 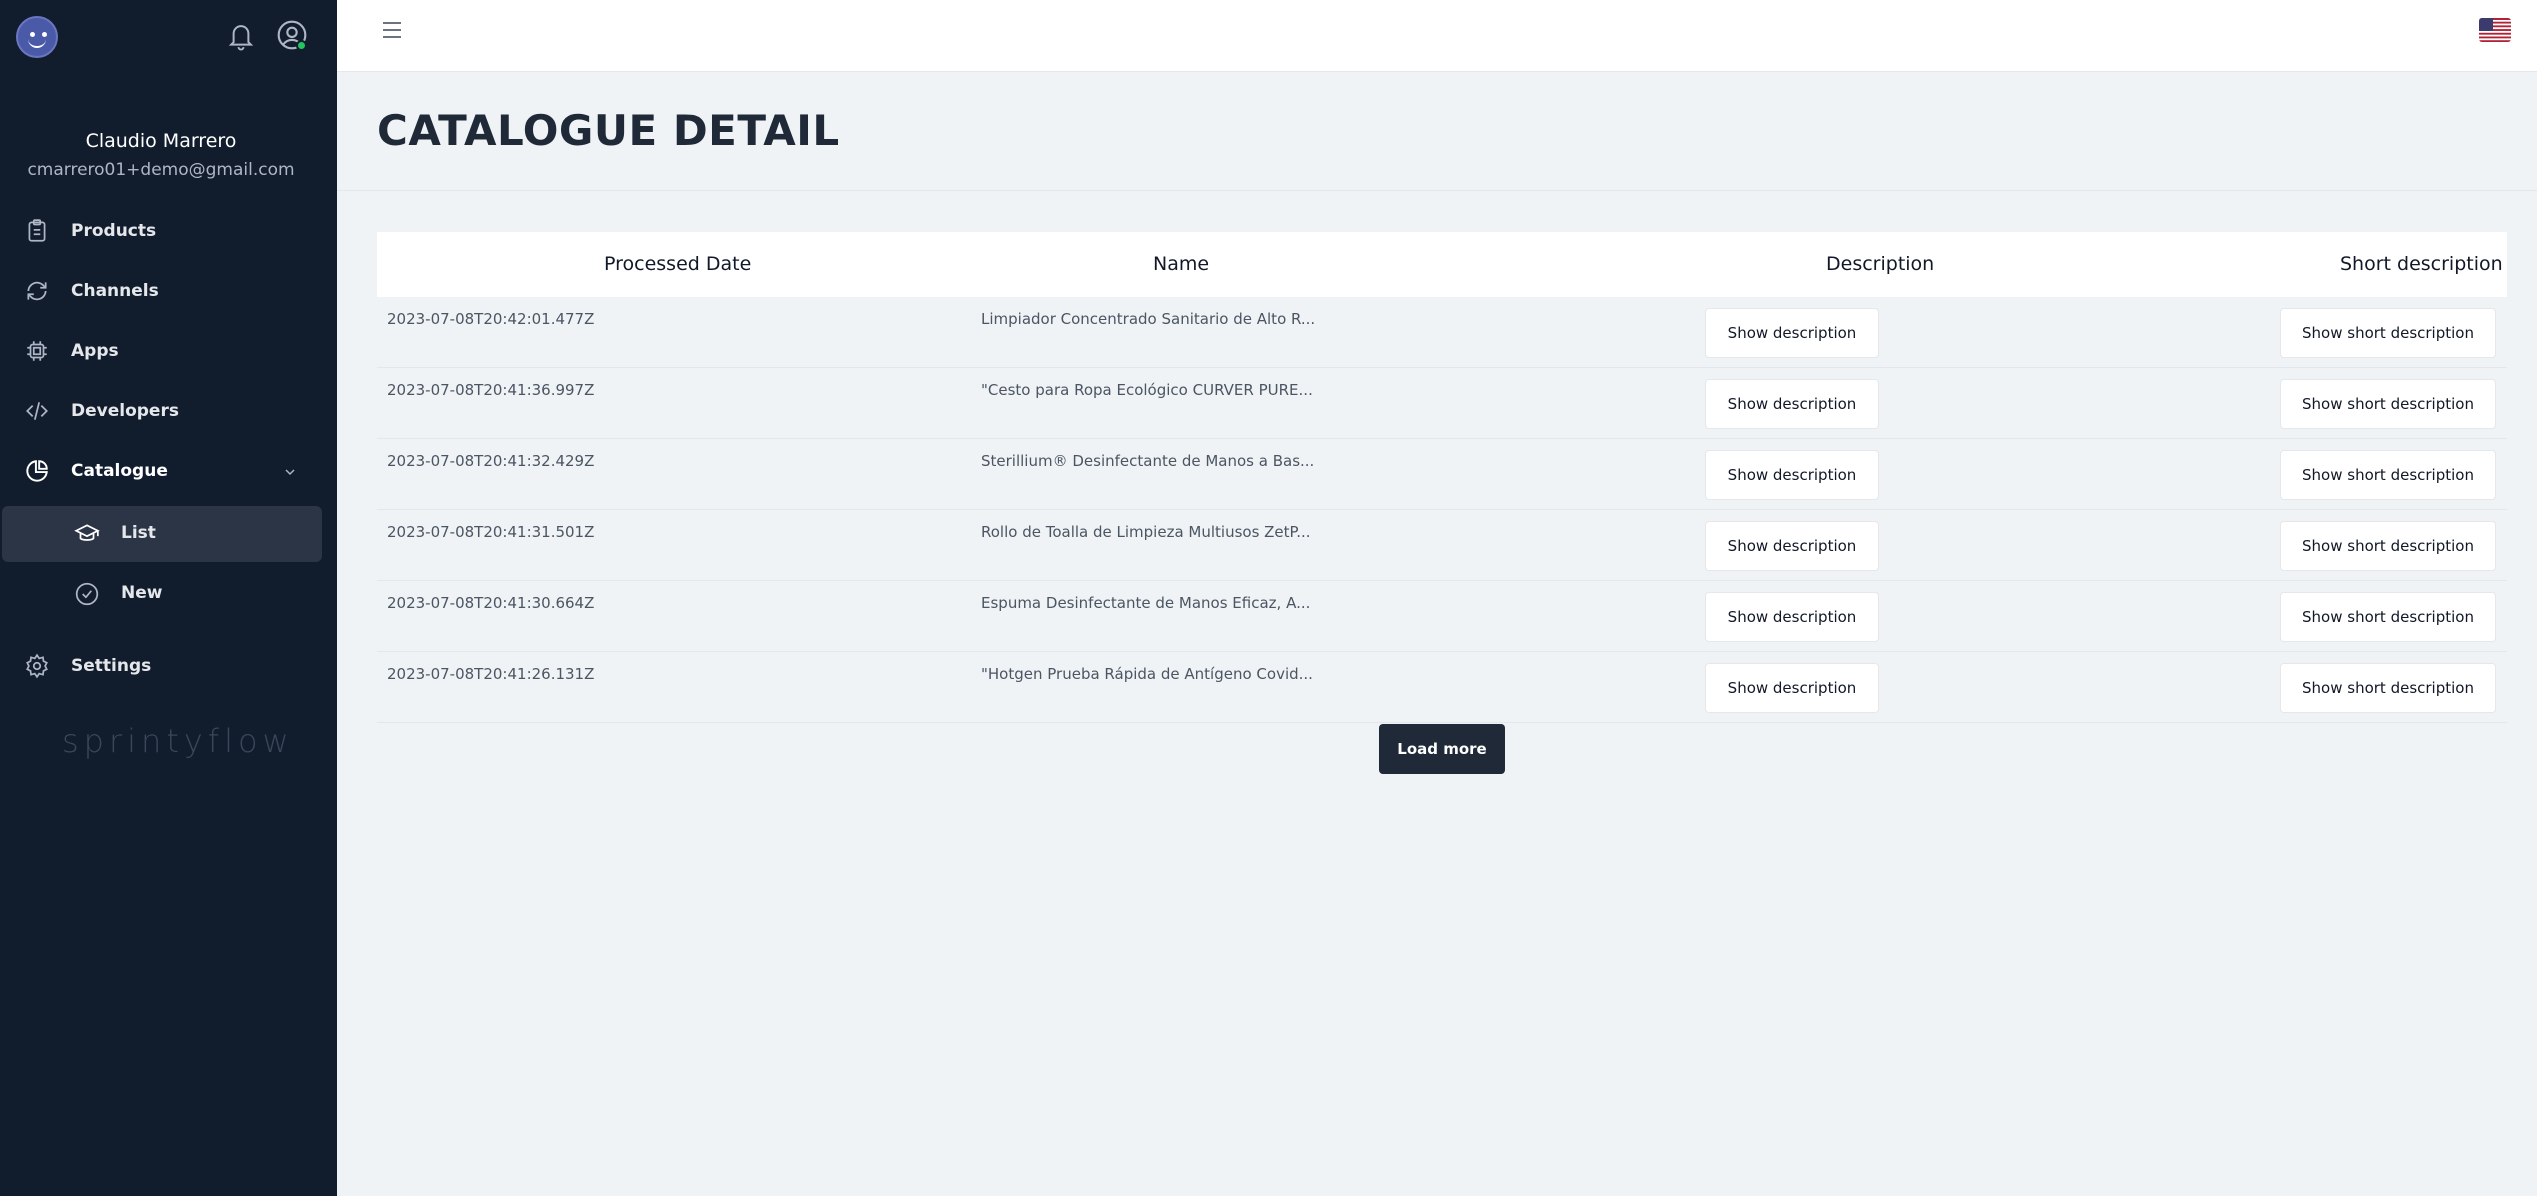 I want to click on refresh-icon, so click(x=37, y=291).